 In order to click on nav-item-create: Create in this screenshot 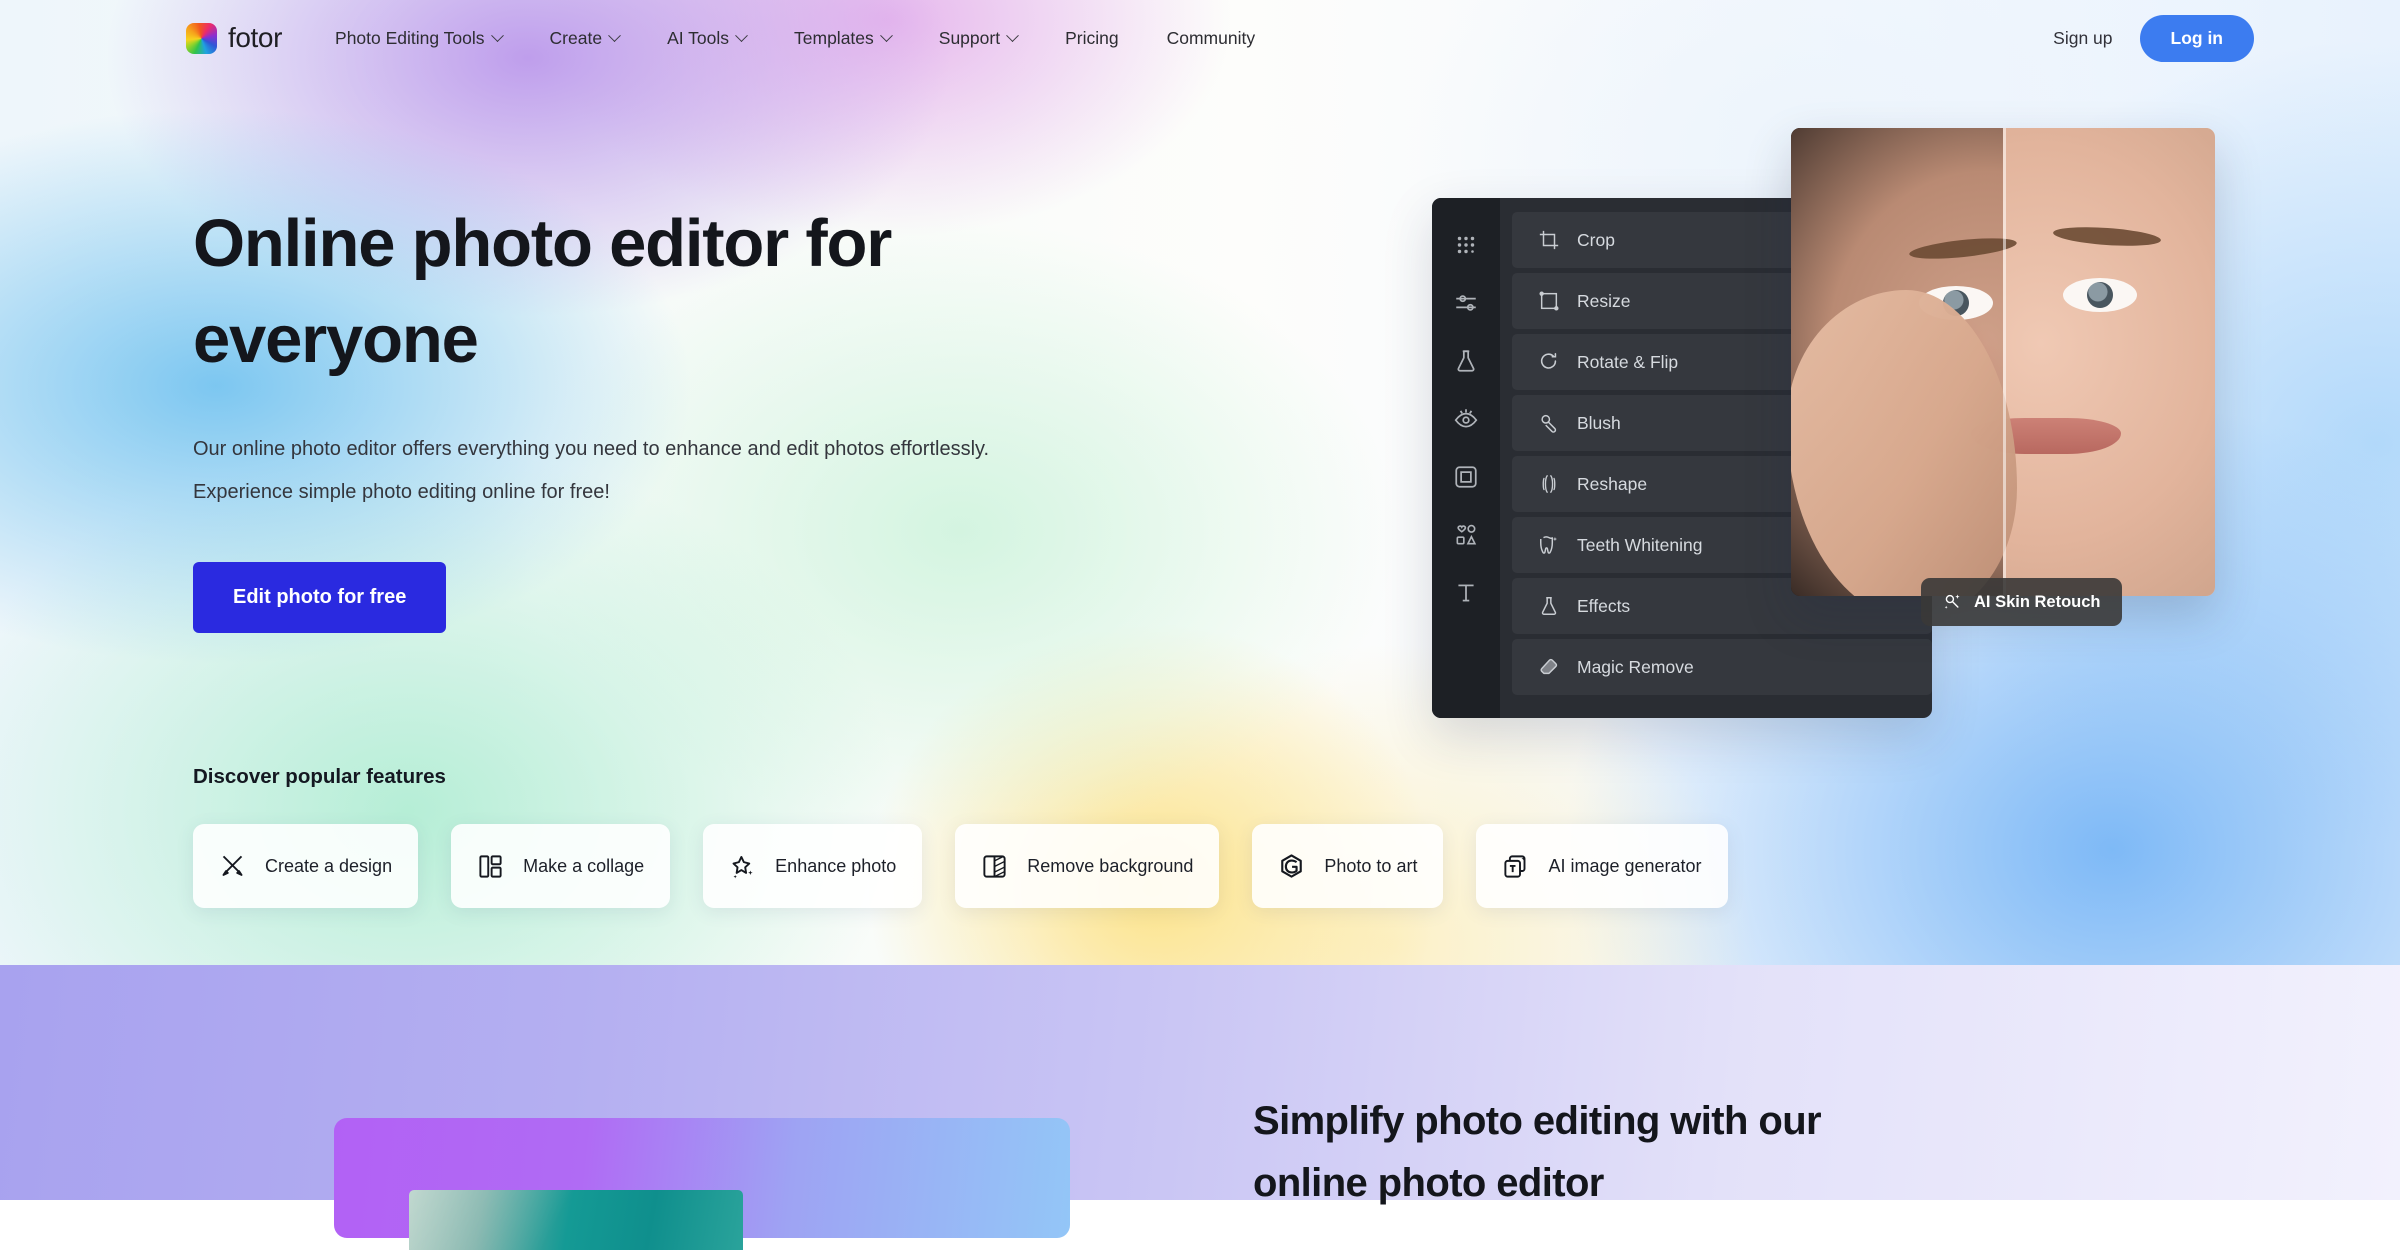, I will do `click(585, 38)`.